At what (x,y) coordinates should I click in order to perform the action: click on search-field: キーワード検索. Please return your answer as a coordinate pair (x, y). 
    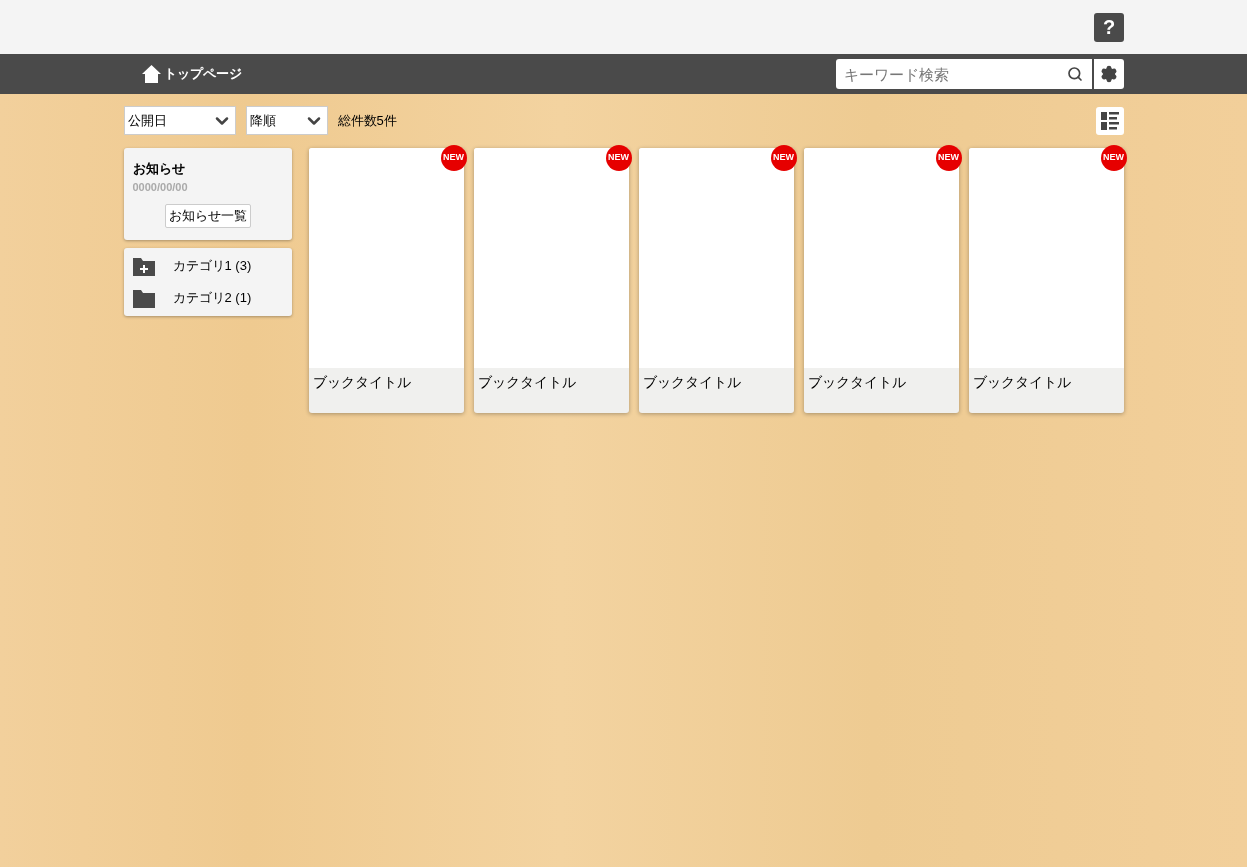
    Looking at the image, I should click on (964, 74).